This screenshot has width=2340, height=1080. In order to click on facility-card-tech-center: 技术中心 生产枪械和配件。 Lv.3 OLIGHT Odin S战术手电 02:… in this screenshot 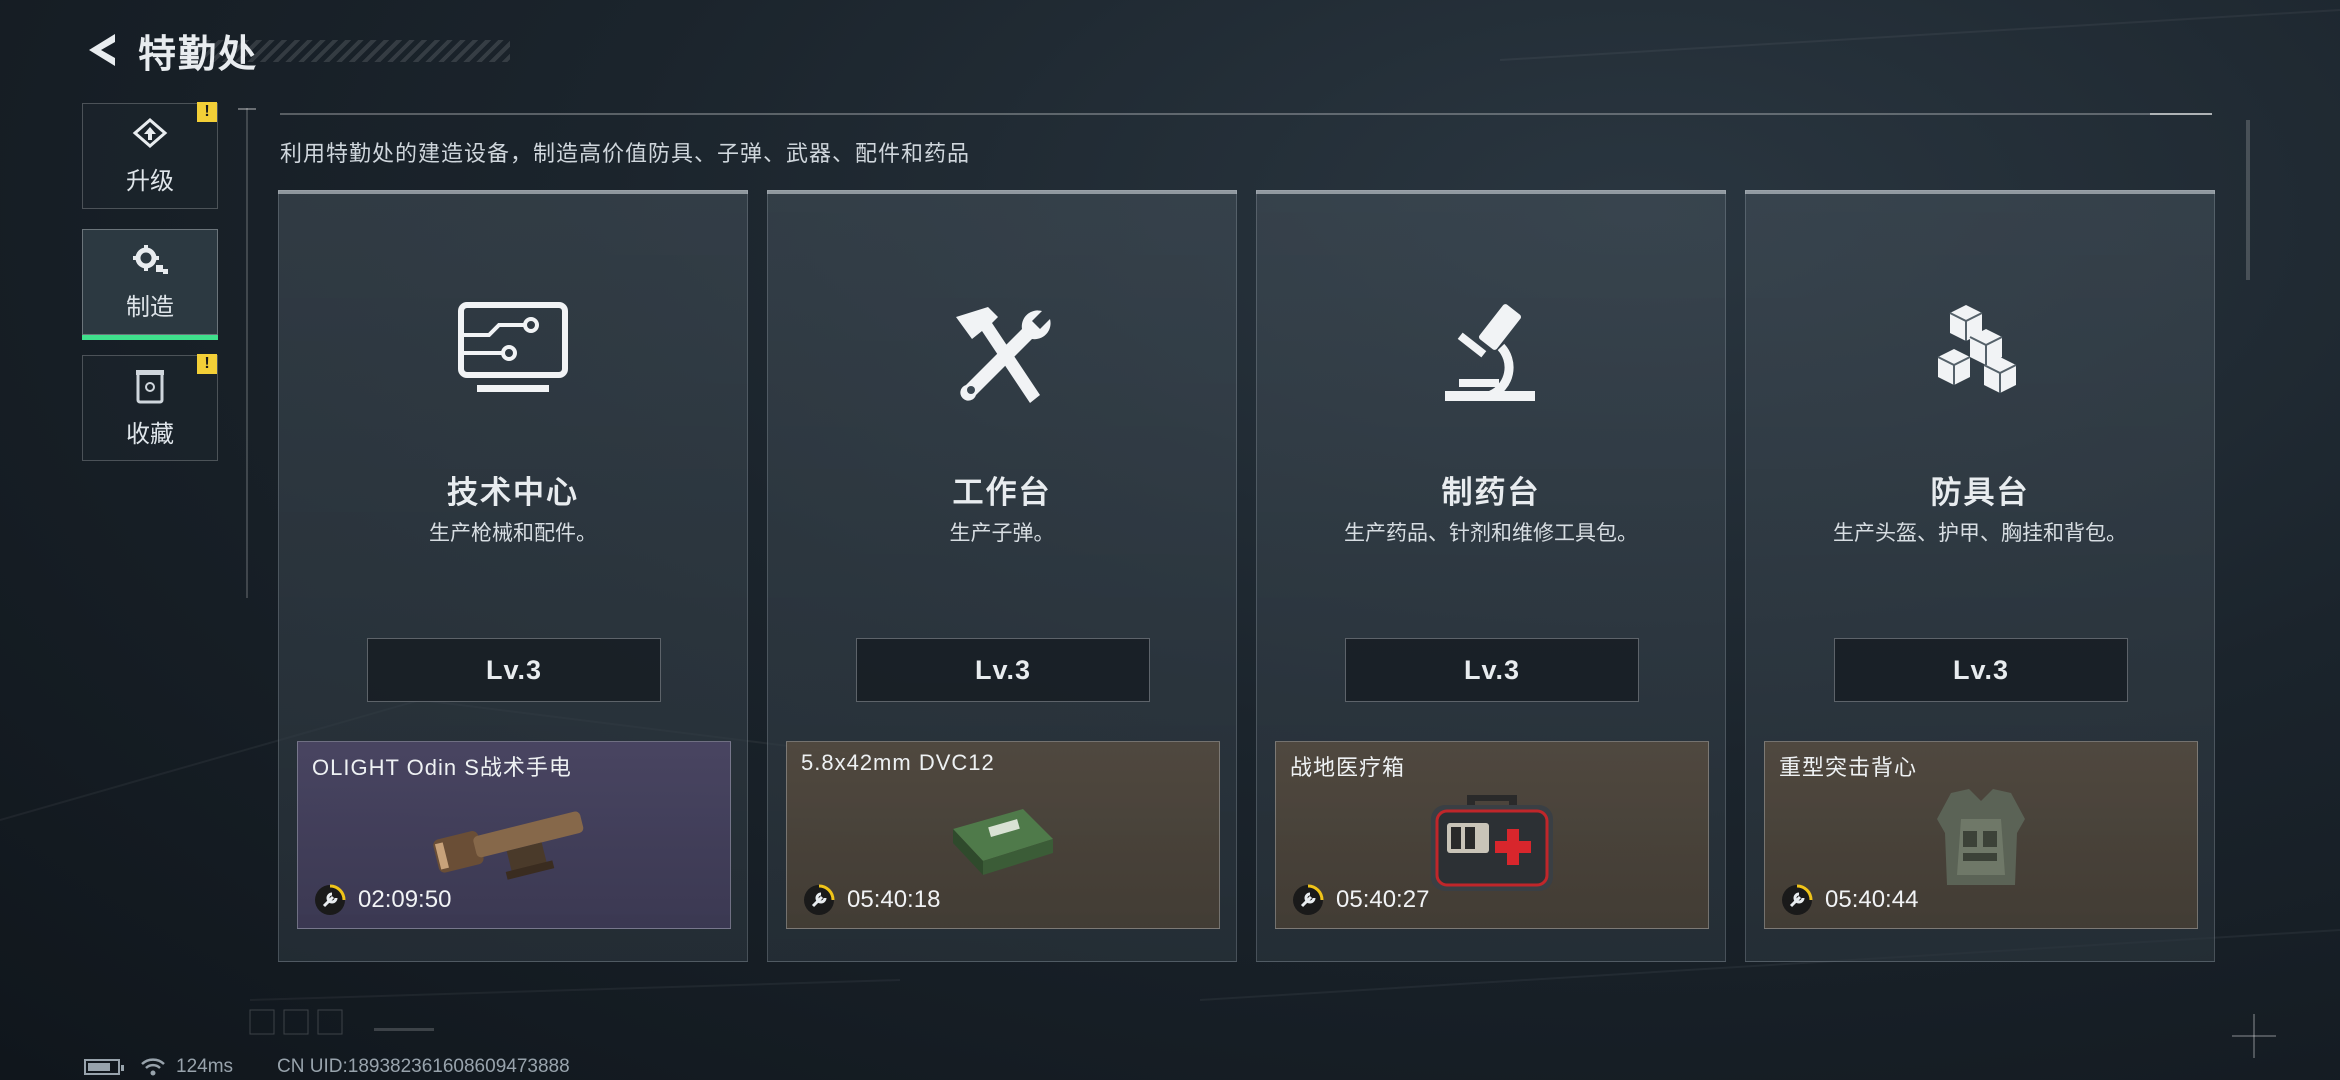, I will do `click(513, 576)`.